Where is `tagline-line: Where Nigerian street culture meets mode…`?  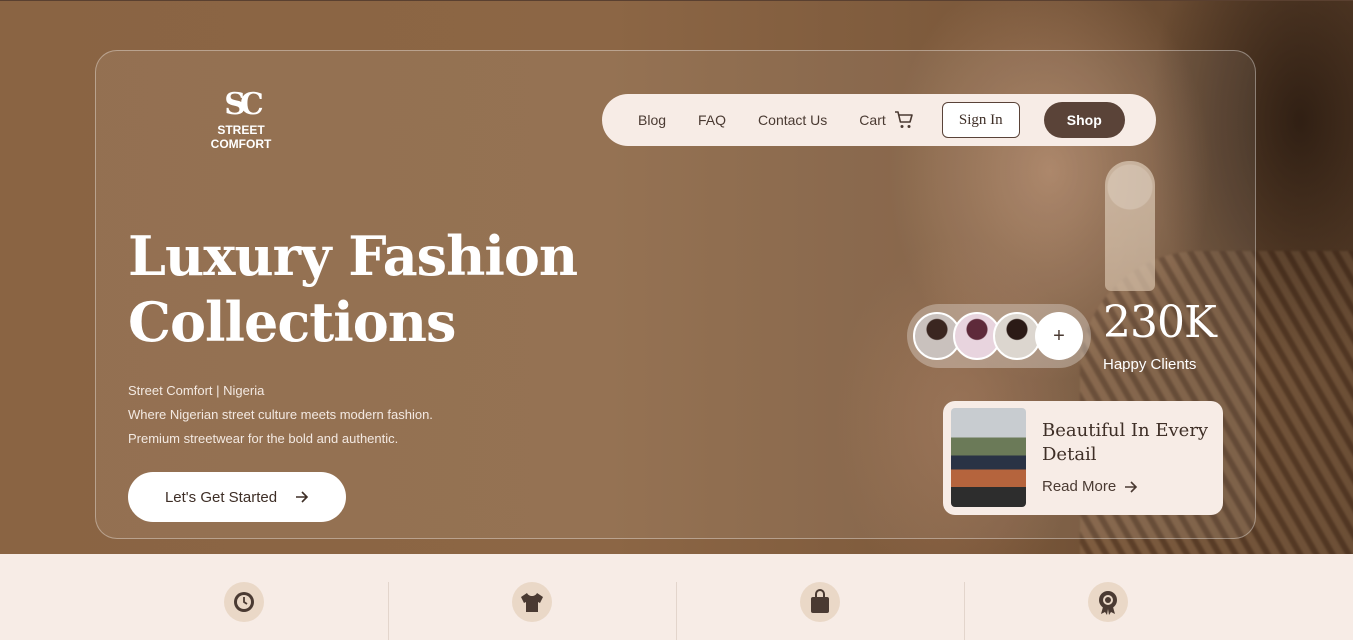
tagline-line: Where Nigerian street culture meets mode… is located at coordinates (280, 414).